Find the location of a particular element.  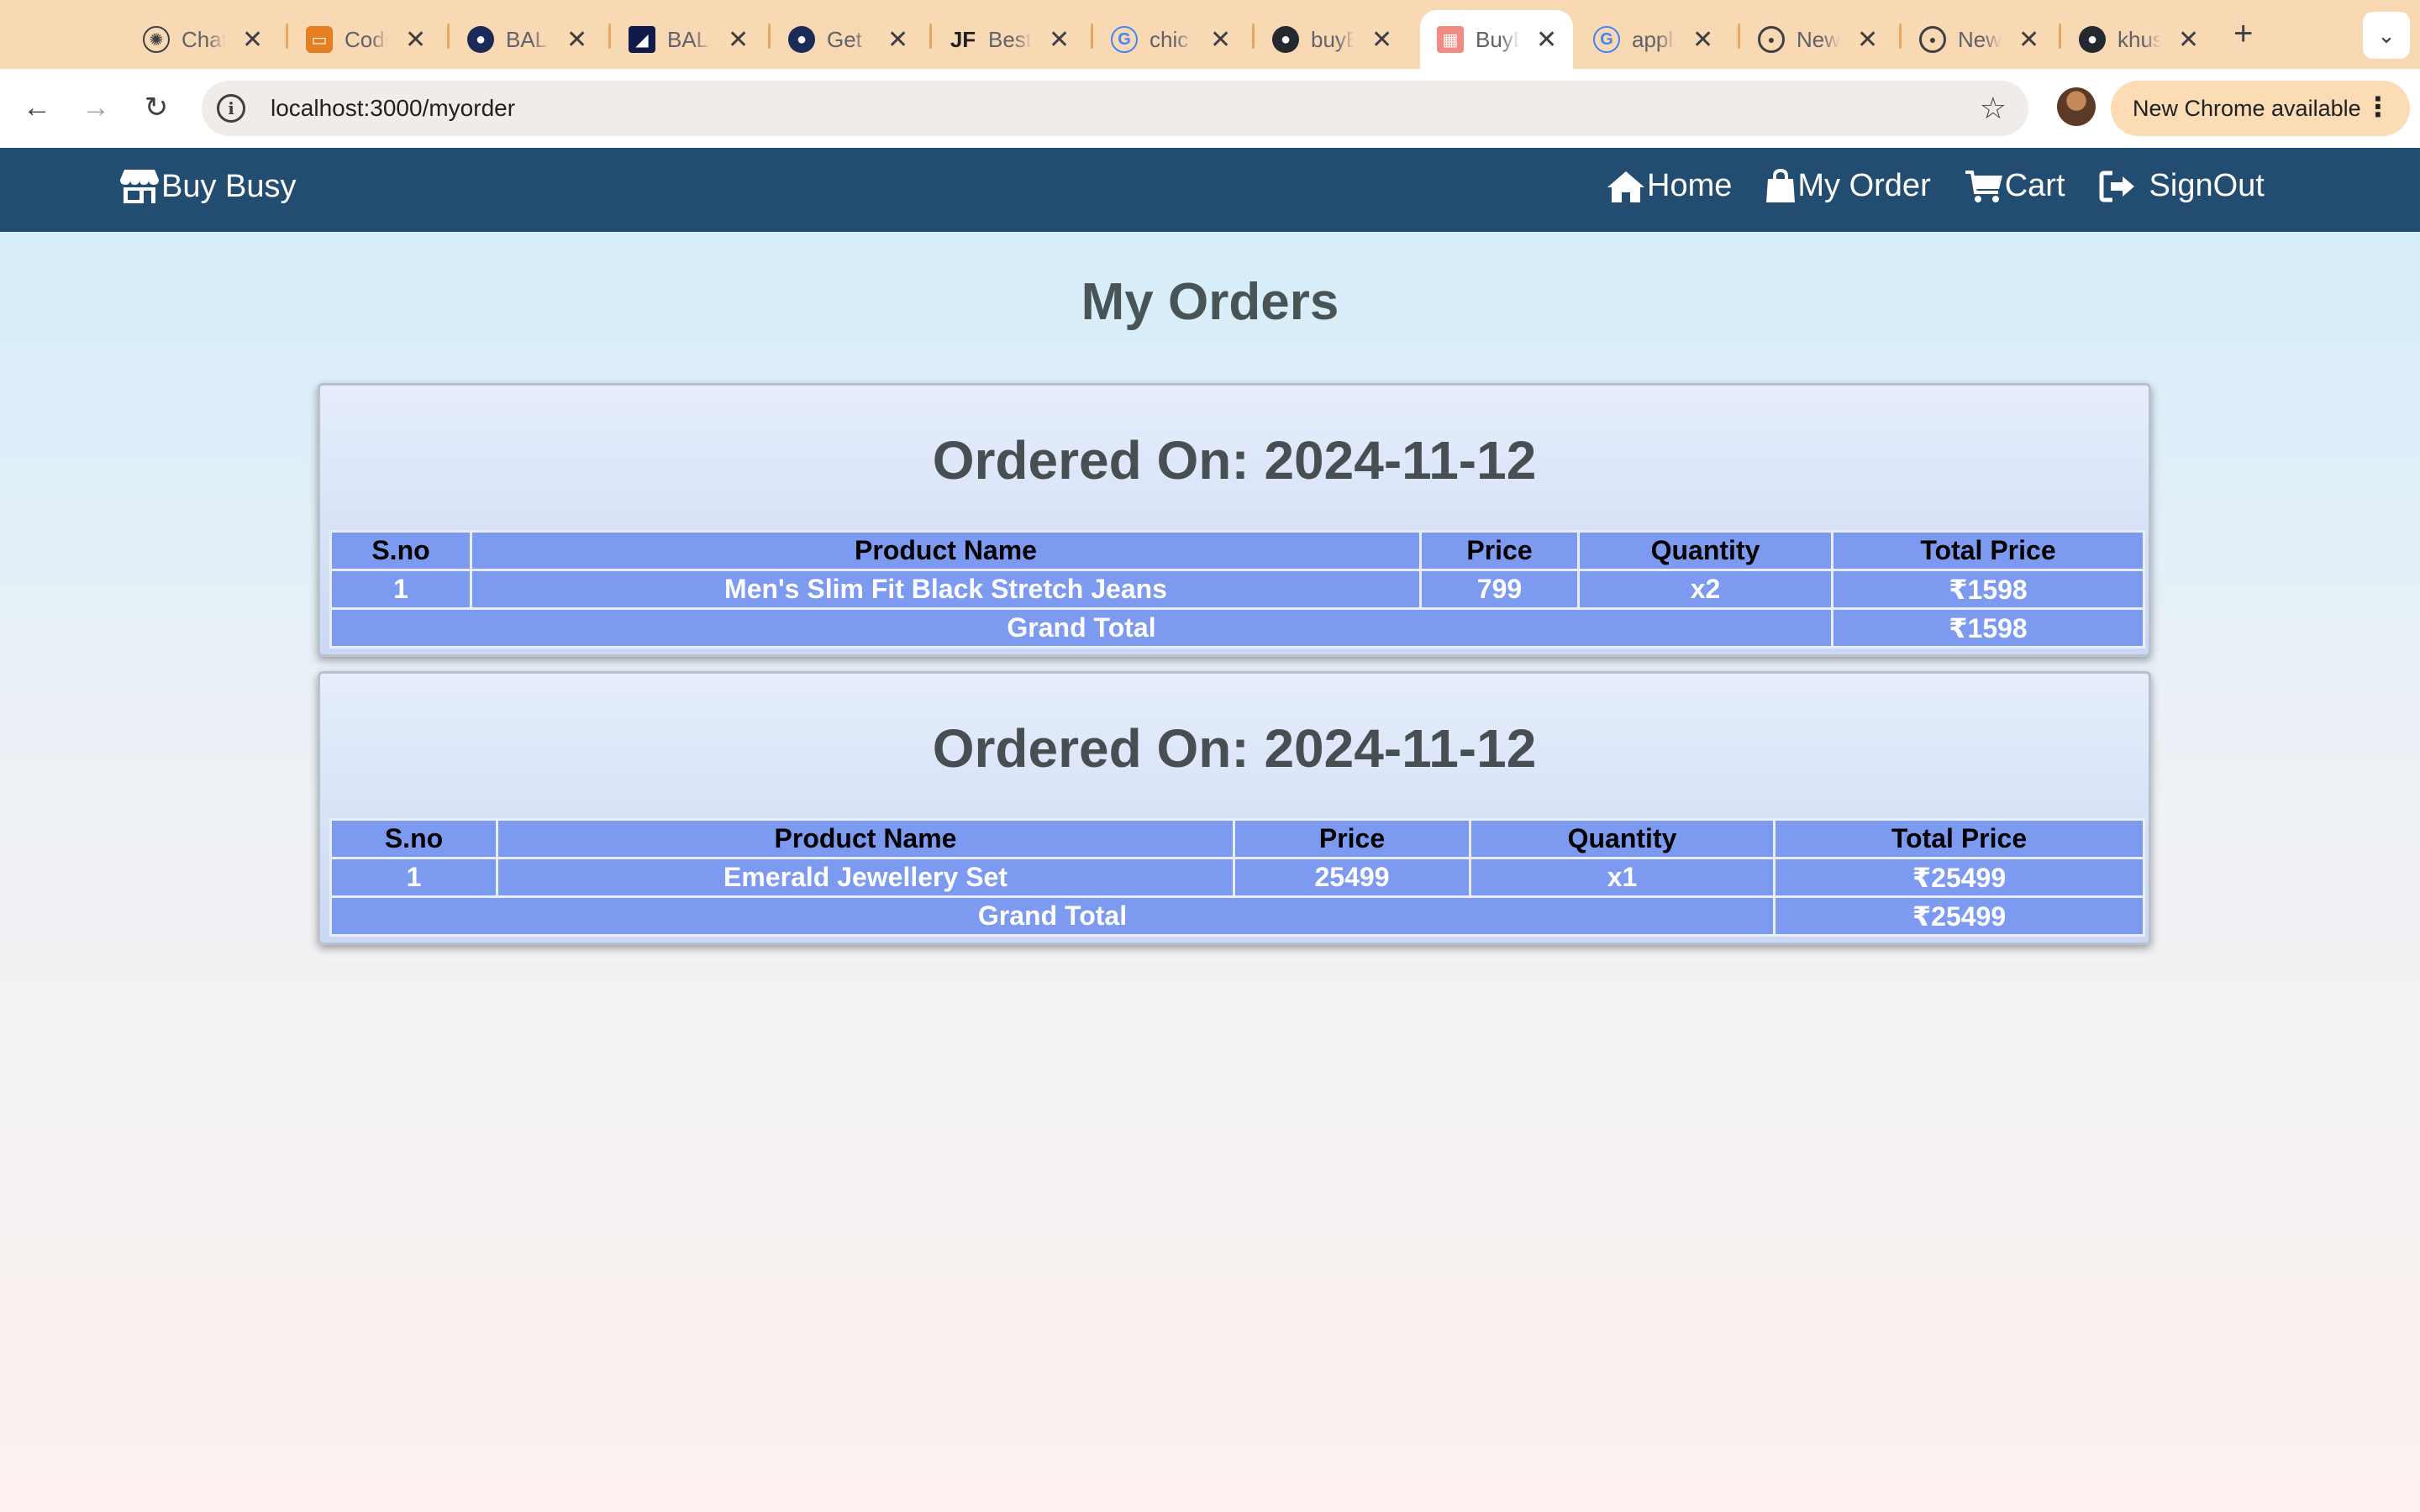

site-info-icon: i is located at coordinates (231, 108).